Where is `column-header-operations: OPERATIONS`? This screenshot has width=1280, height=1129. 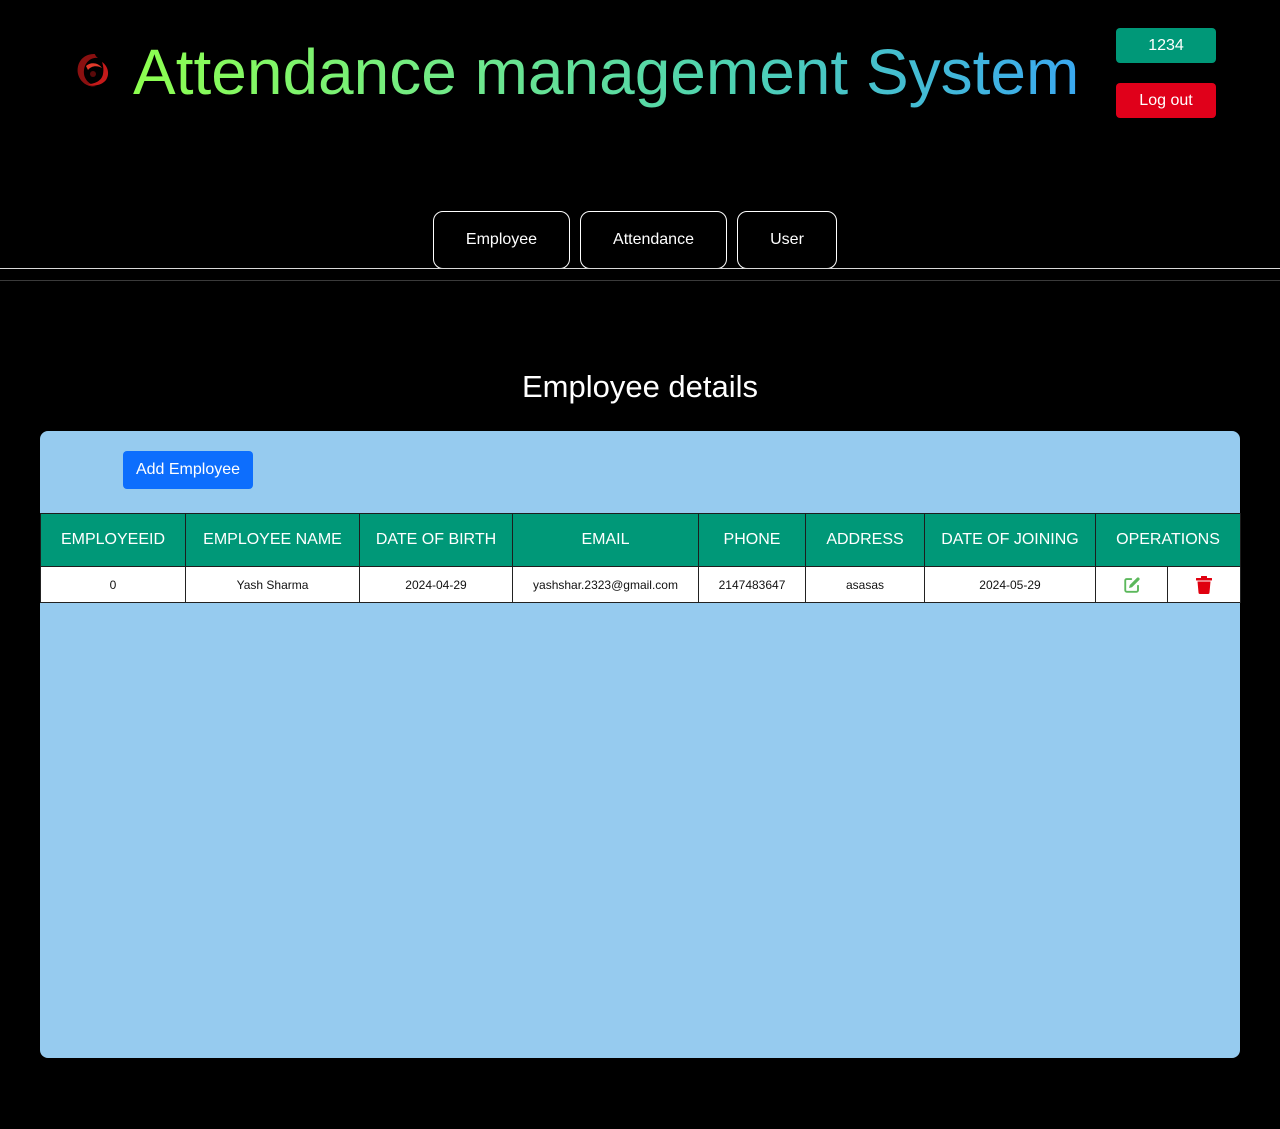
column-header-operations: OPERATIONS is located at coordinates (1168, 540).